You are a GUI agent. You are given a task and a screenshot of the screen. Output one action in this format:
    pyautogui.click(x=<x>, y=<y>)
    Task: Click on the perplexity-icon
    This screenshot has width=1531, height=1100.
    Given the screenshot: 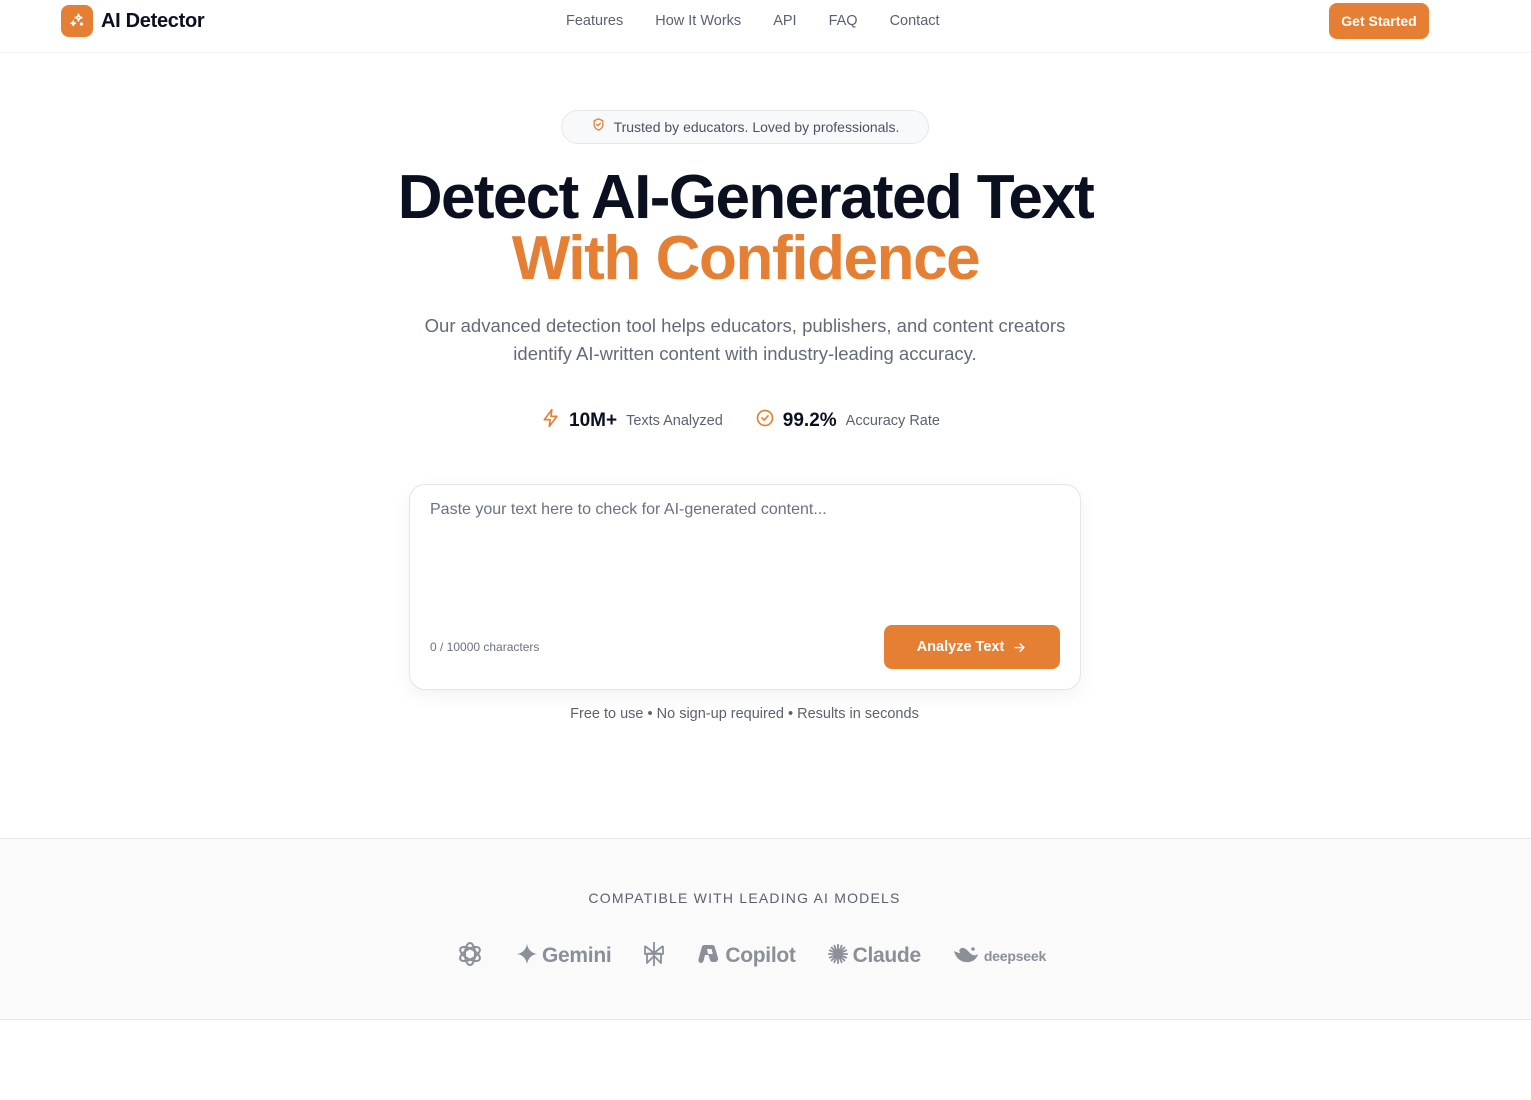 What is the action you would take?
    pyautogui.click(x=654, y=956)
    